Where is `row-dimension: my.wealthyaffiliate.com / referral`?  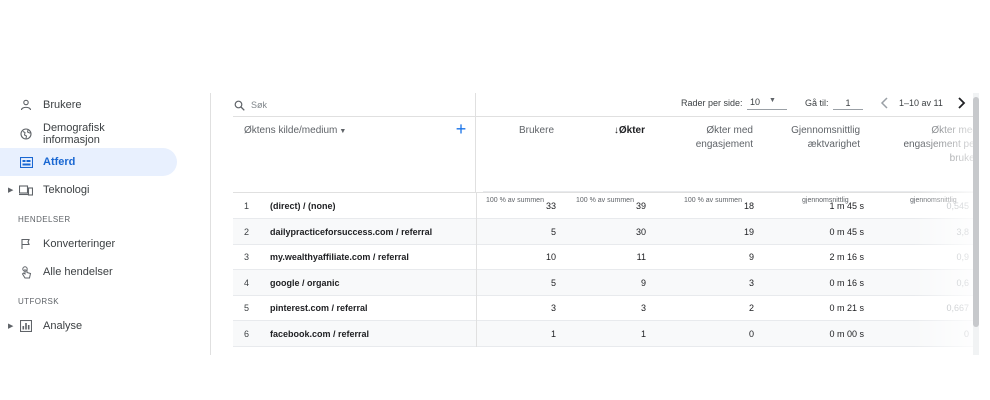 row-dimension: my.wealthyaffiliate.com / referral is located at coordinates (339, 257).